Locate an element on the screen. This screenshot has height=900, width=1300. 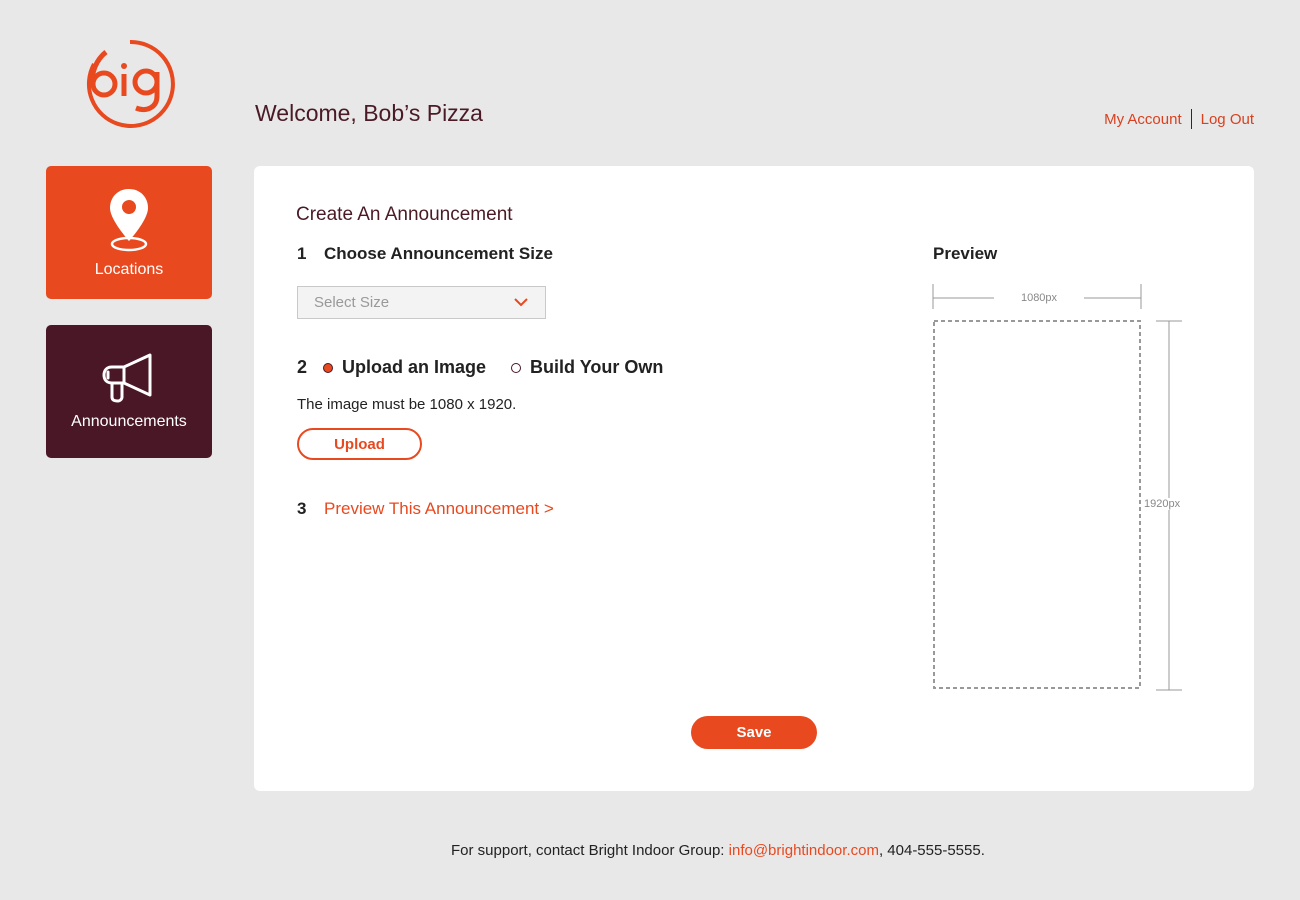
account-links: My Account Log Out is located at coordinates (1179, 119).